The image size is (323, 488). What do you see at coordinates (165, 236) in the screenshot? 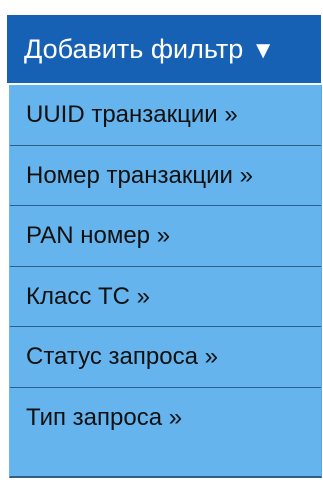
I see `filter-option-pan-number: PAN номер »` at bounding box center [165, 236].